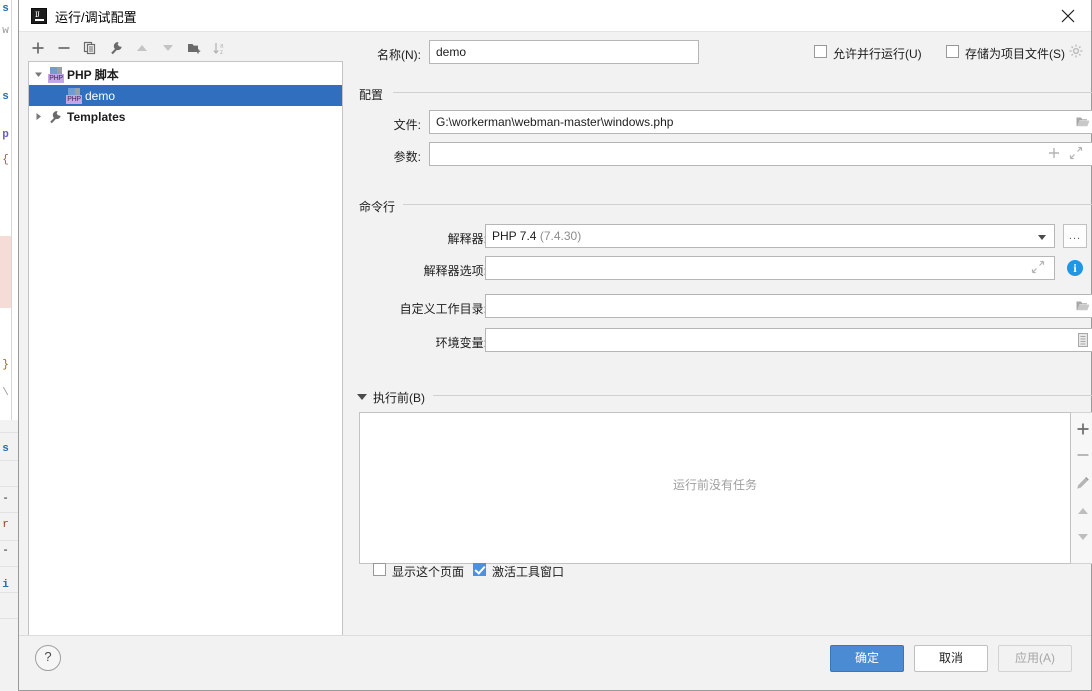 The width and height of the screenshot is (1092, 691). I want to click on before-launch-empty-text: 运行前没有任务, so click(714, 485).